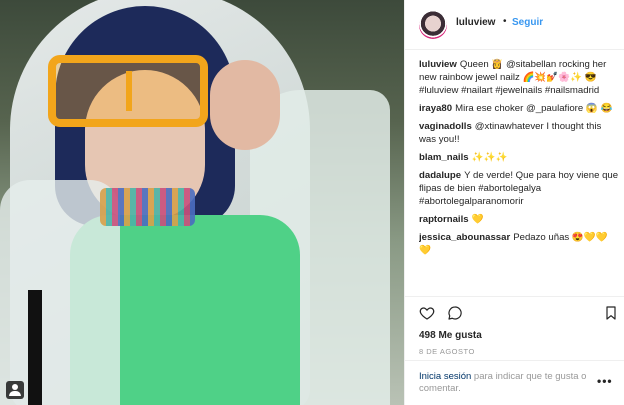 Image resolution: width=624 pixels, height=405 pixels. I want to click on author-username: luluview, so click(475, 22).